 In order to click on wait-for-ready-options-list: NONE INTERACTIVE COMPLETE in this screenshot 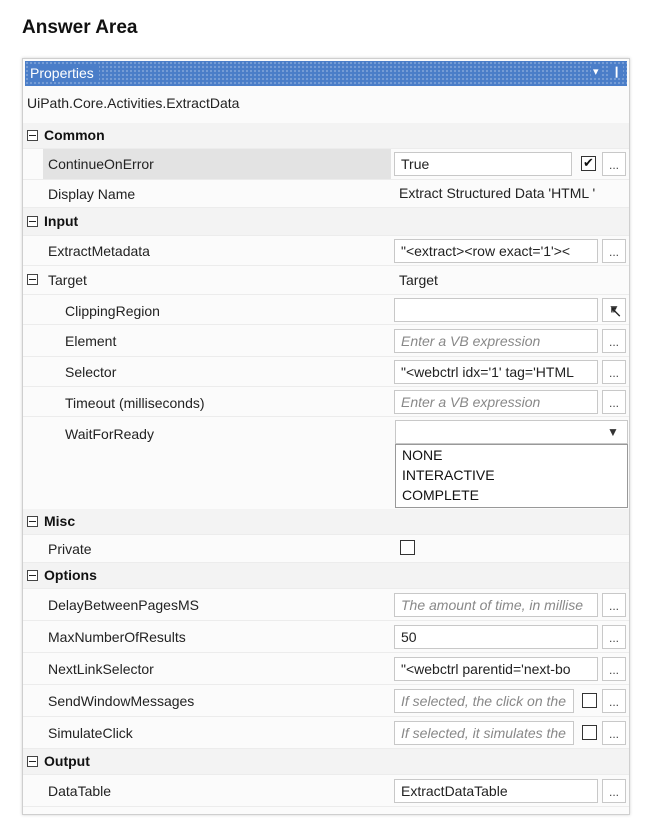, I will do `click(511, 476)`.